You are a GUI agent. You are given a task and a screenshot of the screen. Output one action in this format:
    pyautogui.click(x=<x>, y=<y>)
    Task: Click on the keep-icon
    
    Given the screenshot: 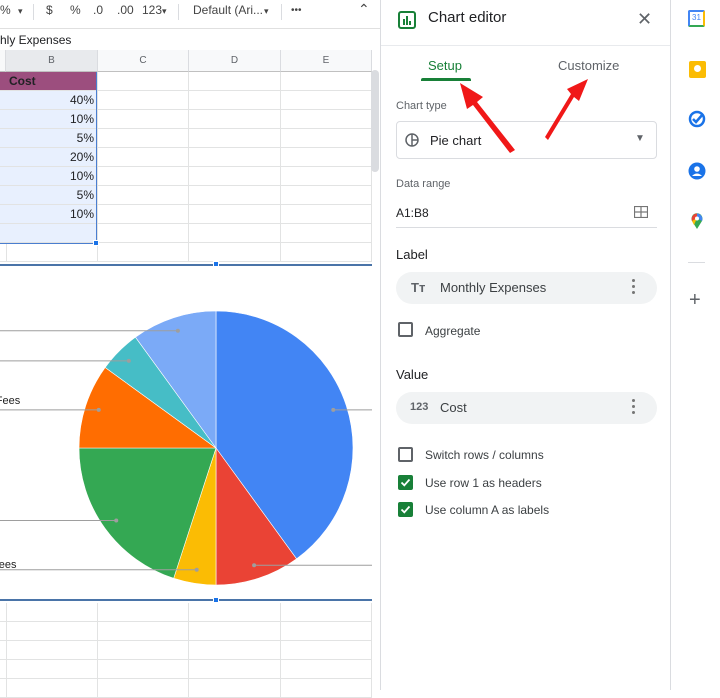 What is the action you would take?
    pyautogui.click(x=697, y=69)
    